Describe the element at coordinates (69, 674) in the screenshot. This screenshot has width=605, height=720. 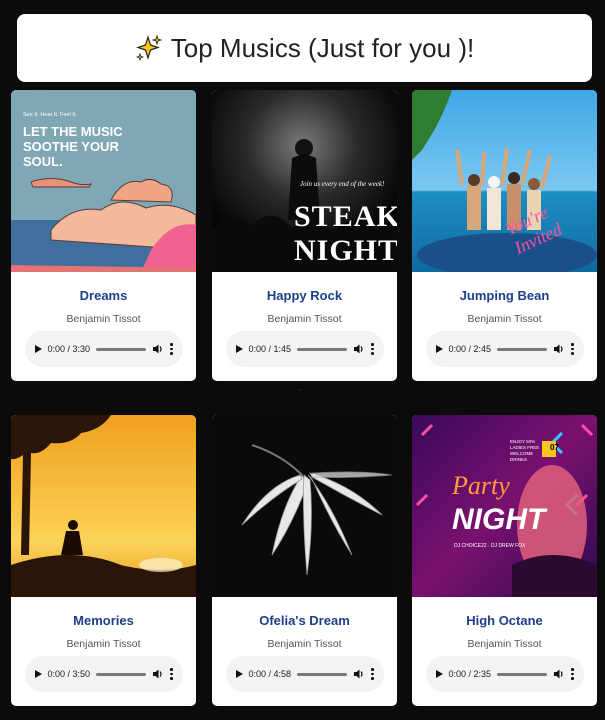
I see `audio-time: 0:00 / 3:50` at that location.